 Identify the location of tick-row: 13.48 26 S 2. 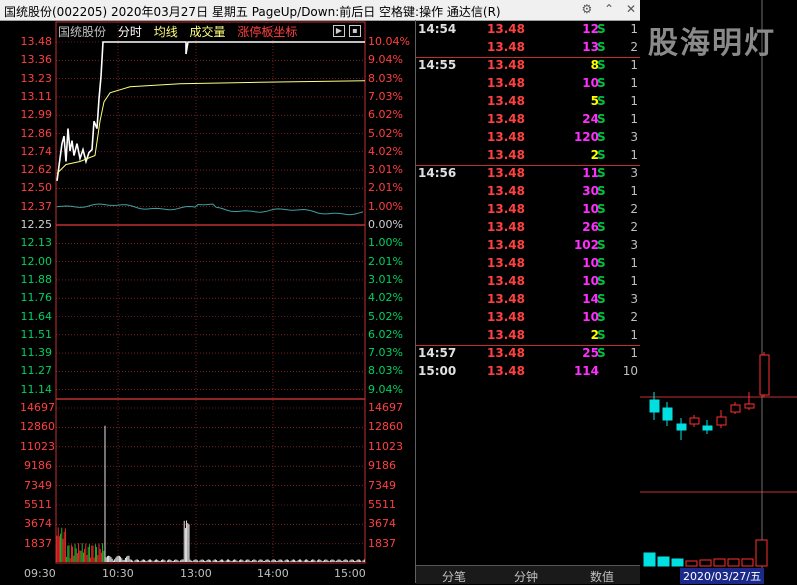
(527, 229).